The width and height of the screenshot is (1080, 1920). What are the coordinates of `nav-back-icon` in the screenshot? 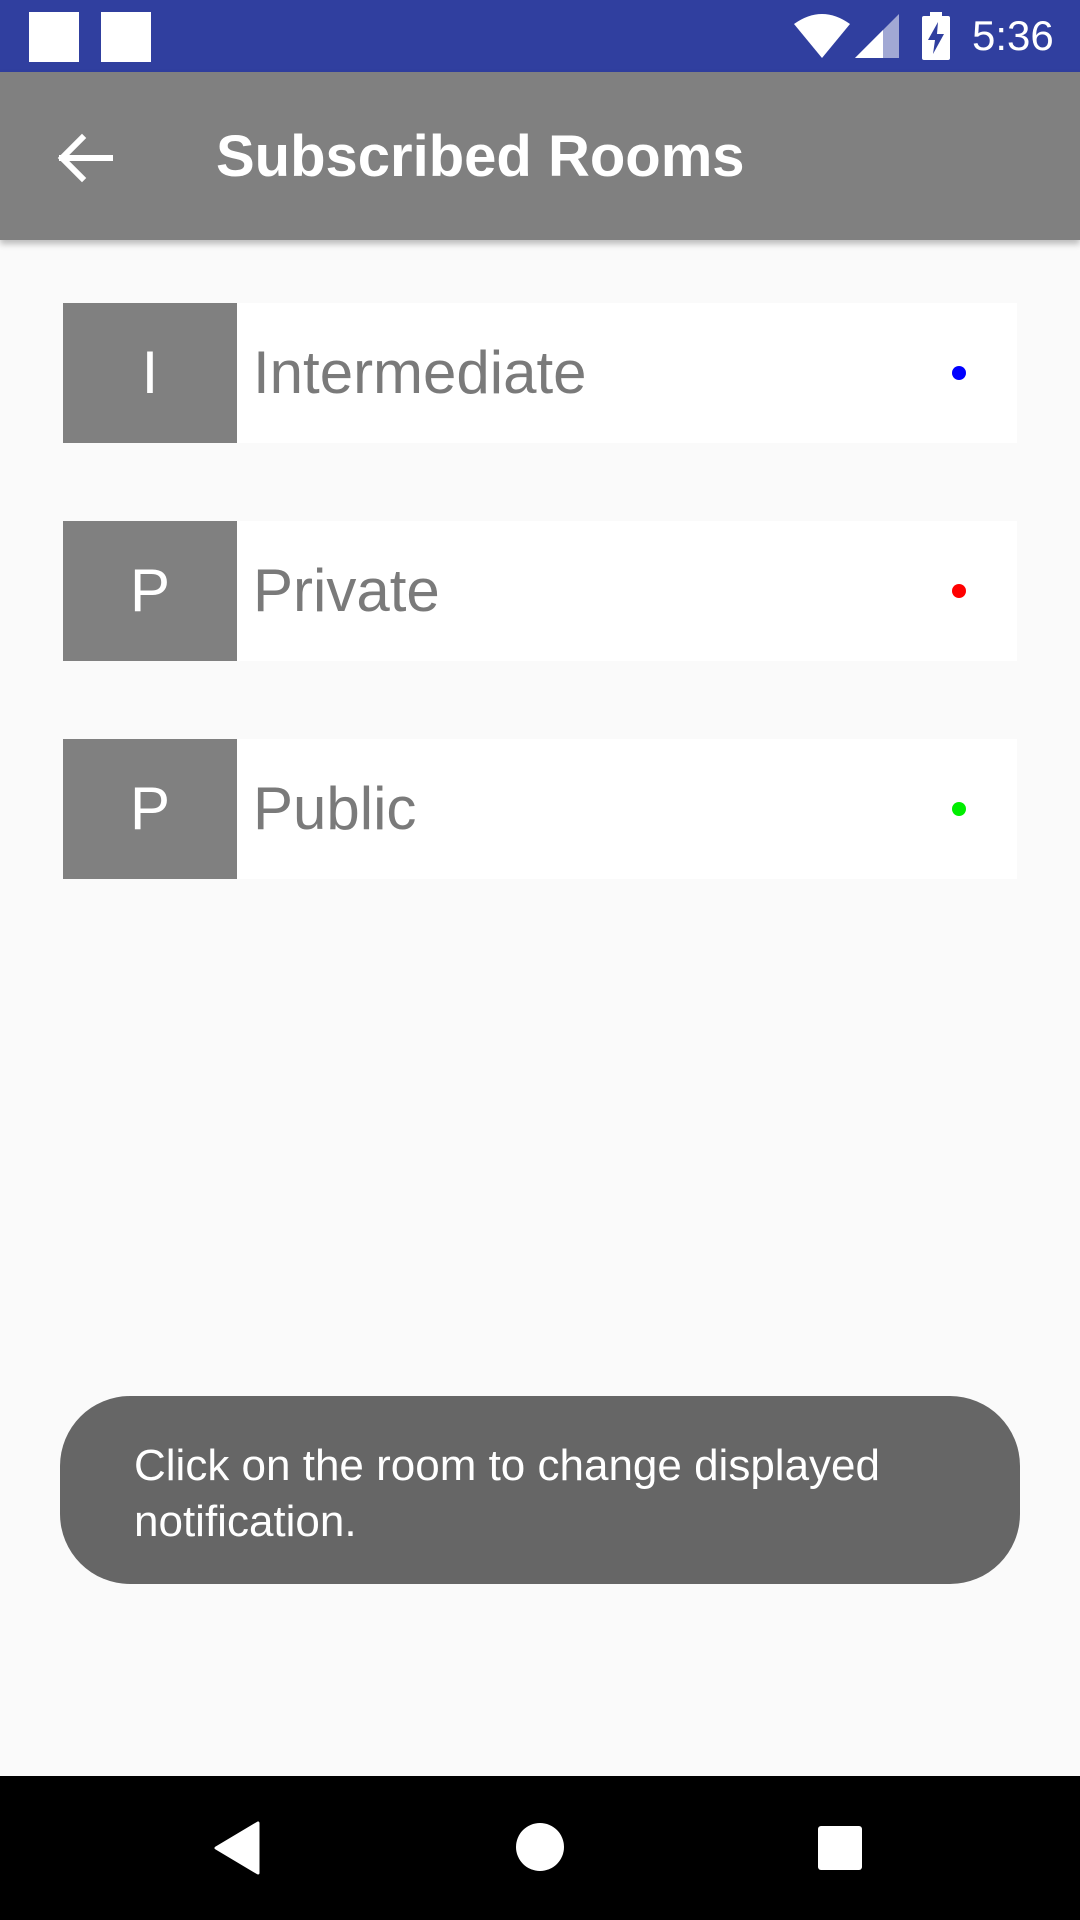 It's located at (239, 1848).